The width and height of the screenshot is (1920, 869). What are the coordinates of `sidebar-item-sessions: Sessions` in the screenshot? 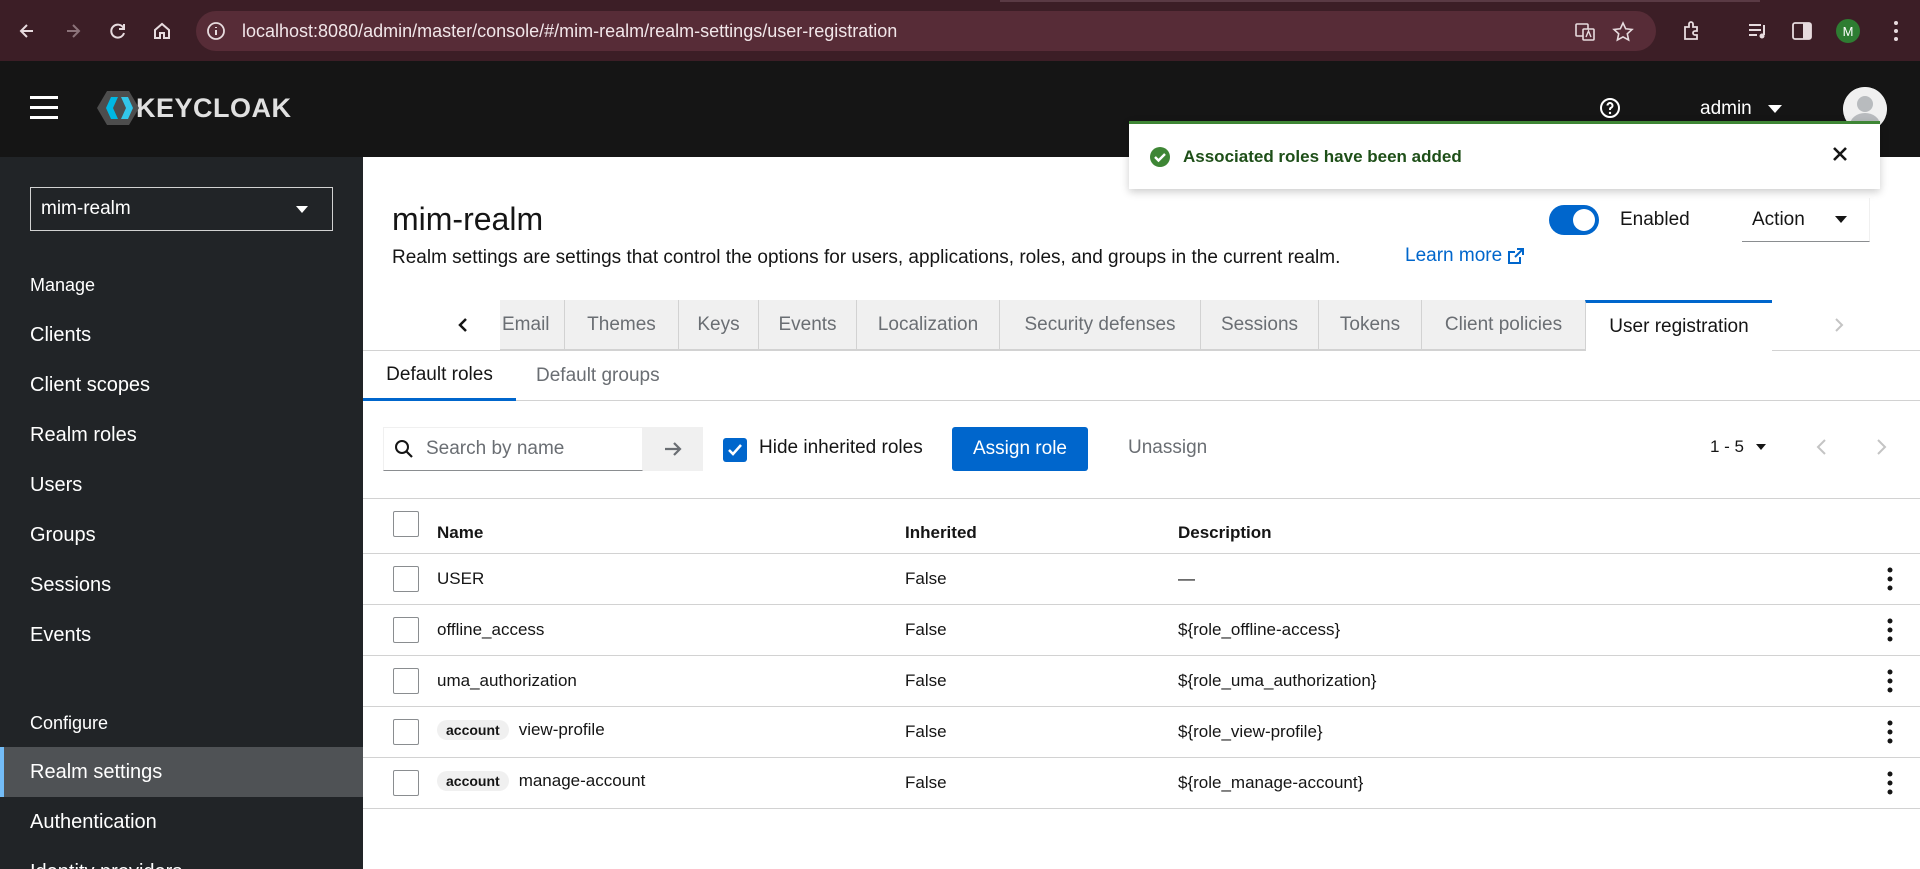 It's located at (181, 585).